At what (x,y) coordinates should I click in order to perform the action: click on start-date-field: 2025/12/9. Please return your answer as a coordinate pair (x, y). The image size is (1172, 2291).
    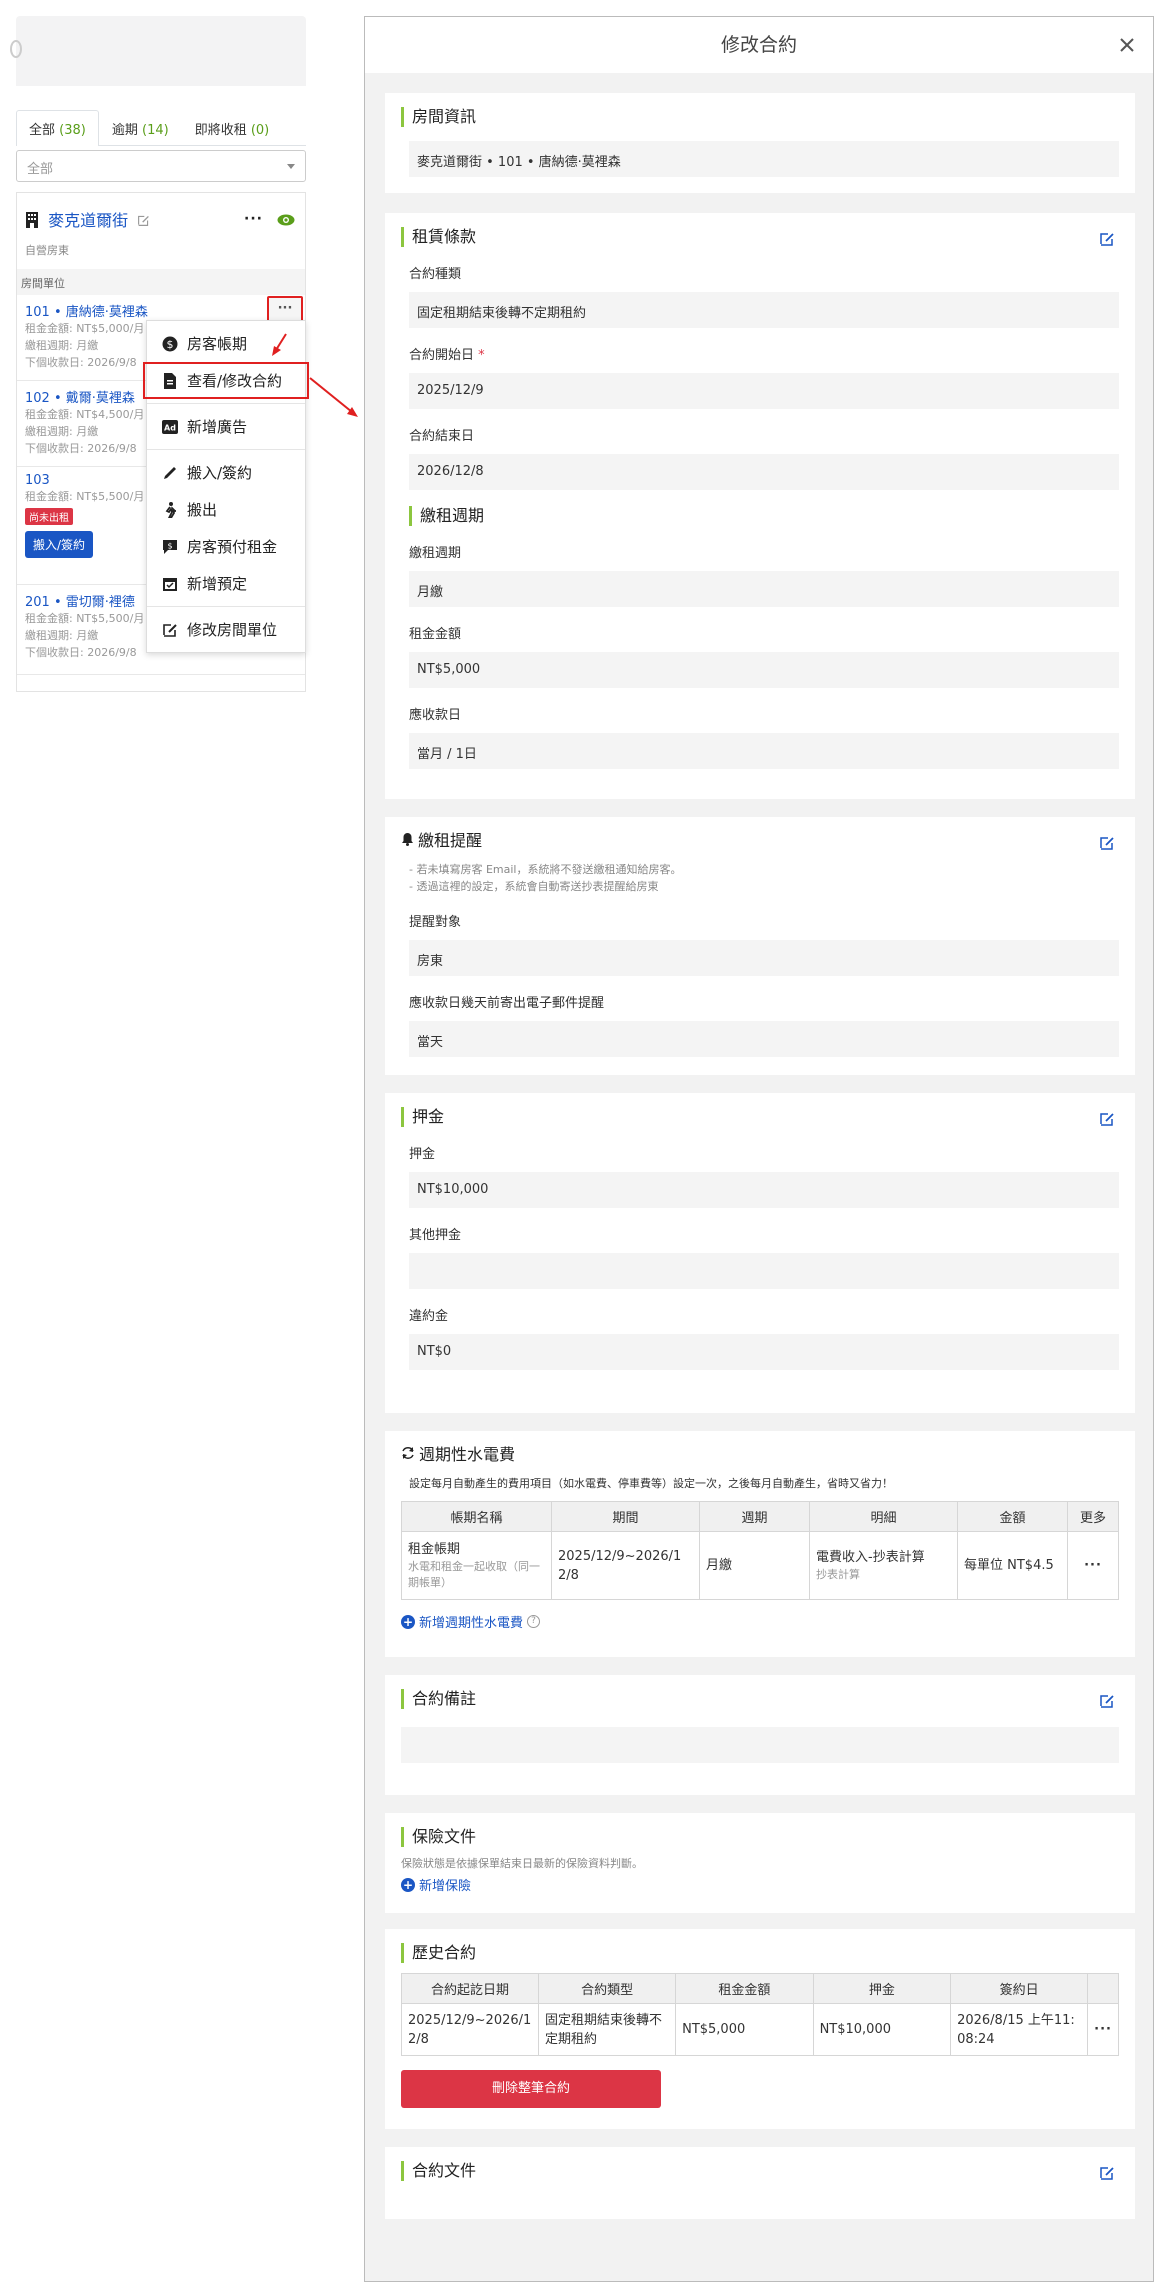
    Looking at the image, I should click on (764, 391).